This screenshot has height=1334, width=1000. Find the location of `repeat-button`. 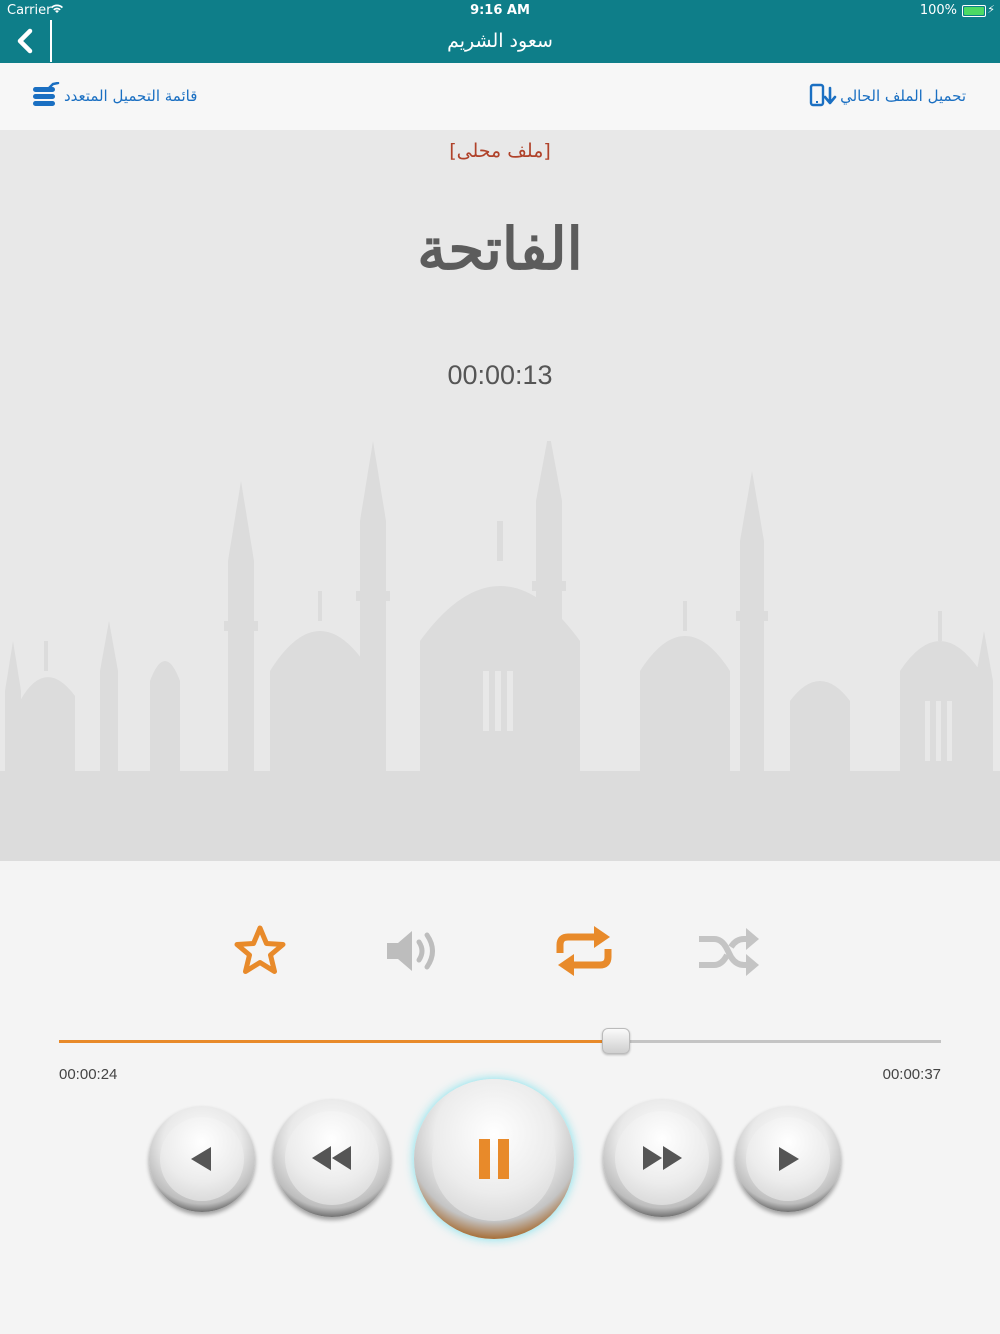

repeat-button is located at coordinates (584, 953).